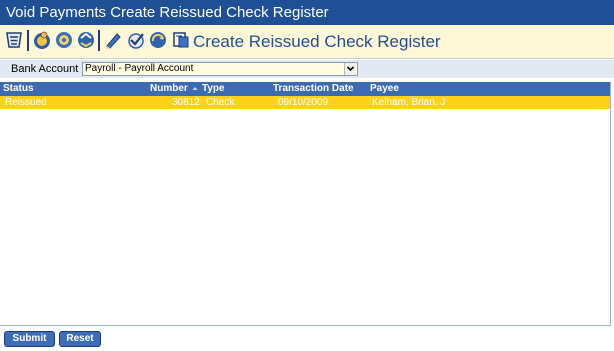  What do you see at coordinates (45, 69) in the screenshot?
I see `bank-account-label: Bank Account` at bounding box center [45, 69].